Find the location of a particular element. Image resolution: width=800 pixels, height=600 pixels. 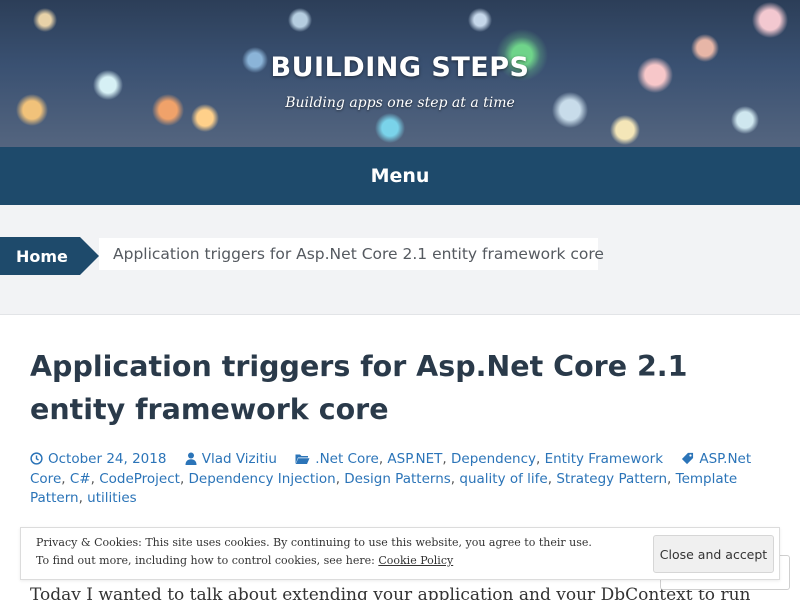

post-date: October 24, 2018 is located at coordinates (100, 459).